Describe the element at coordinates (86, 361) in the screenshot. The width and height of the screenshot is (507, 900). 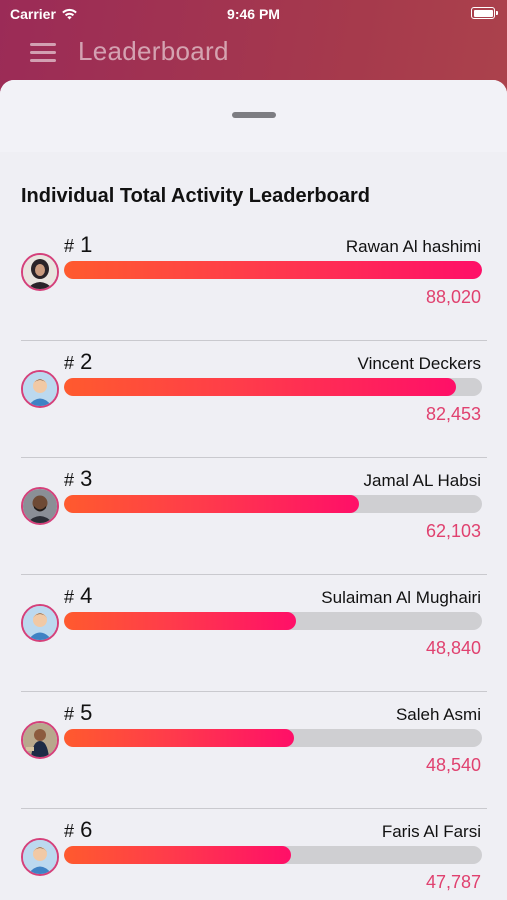
I see `rank-number: 2` at that location.